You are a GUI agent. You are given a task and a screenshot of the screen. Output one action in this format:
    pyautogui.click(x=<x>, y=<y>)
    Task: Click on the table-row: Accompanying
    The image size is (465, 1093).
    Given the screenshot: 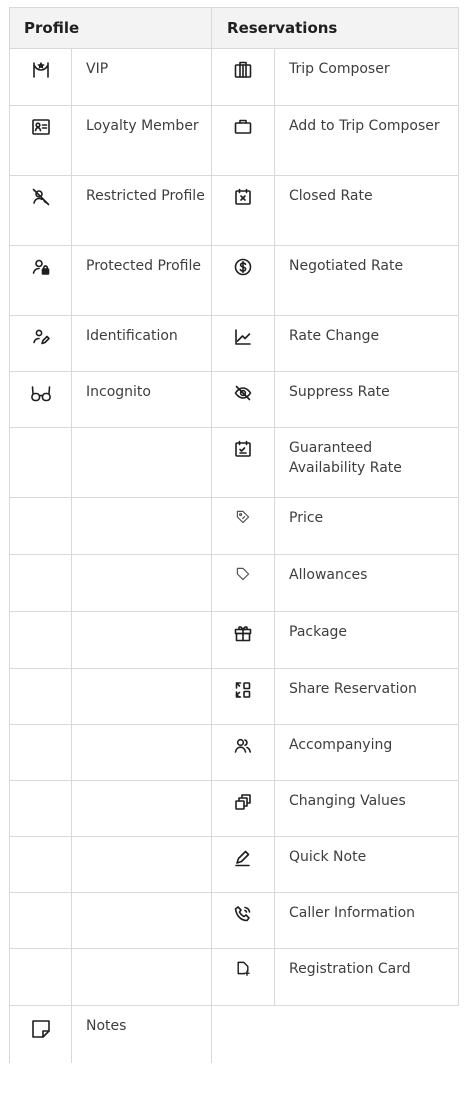 What is the action you would take?
    pyautogui.click(x=234, y=752)
    